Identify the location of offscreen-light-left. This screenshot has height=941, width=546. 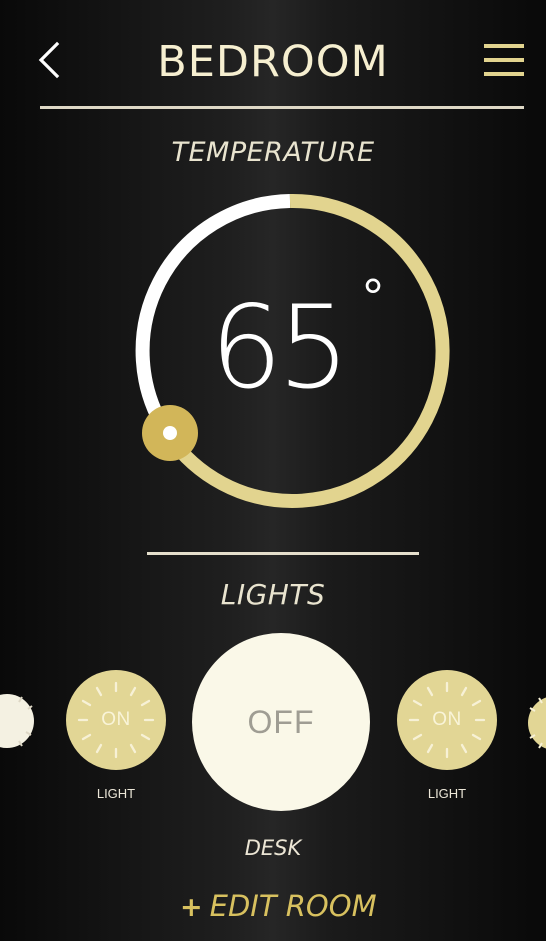
(17, 721).